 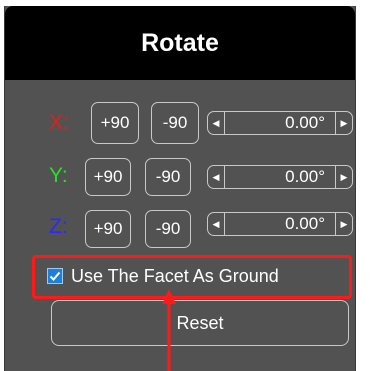 What do you see at coordinates (305, 122) in the screenshot?
I see `x-angle-value: 0.00°` at bounding box center [305, 122].